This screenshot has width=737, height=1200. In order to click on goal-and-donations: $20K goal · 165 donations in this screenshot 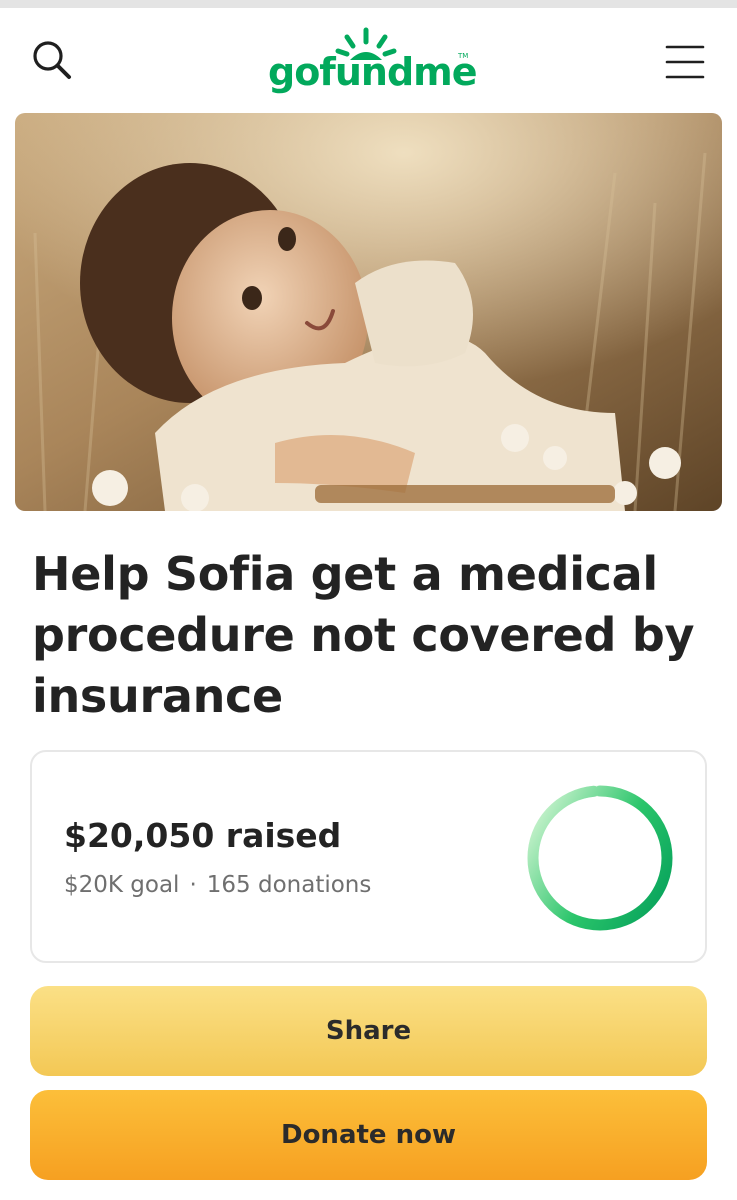, I will do `click(217, 885)`.